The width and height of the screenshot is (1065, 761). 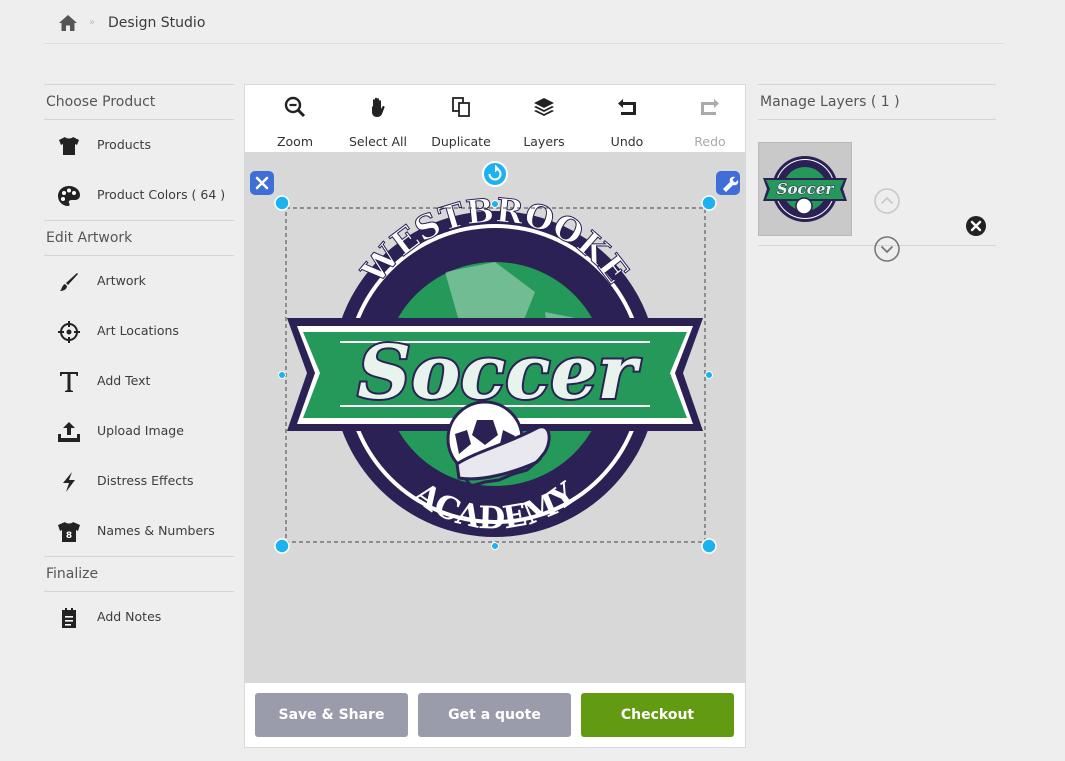 I want to click on sidebar-item-label: Names & Numbers, so click(x=156, y=530).